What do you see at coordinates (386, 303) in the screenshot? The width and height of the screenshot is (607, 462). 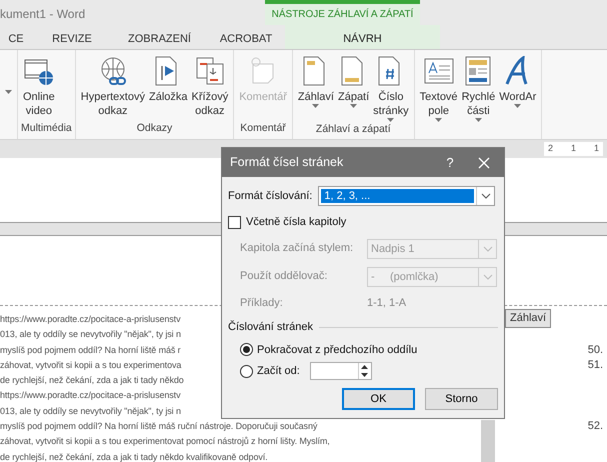 I see `example-value: 1-1, 1-A` at bounding box center [386, 303].